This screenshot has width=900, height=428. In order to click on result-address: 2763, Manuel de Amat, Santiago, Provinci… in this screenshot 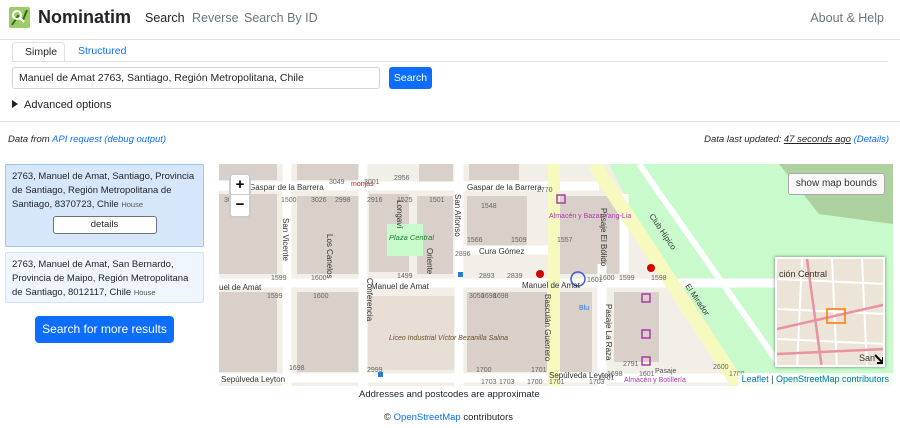, I will do `click(103, 190)`.